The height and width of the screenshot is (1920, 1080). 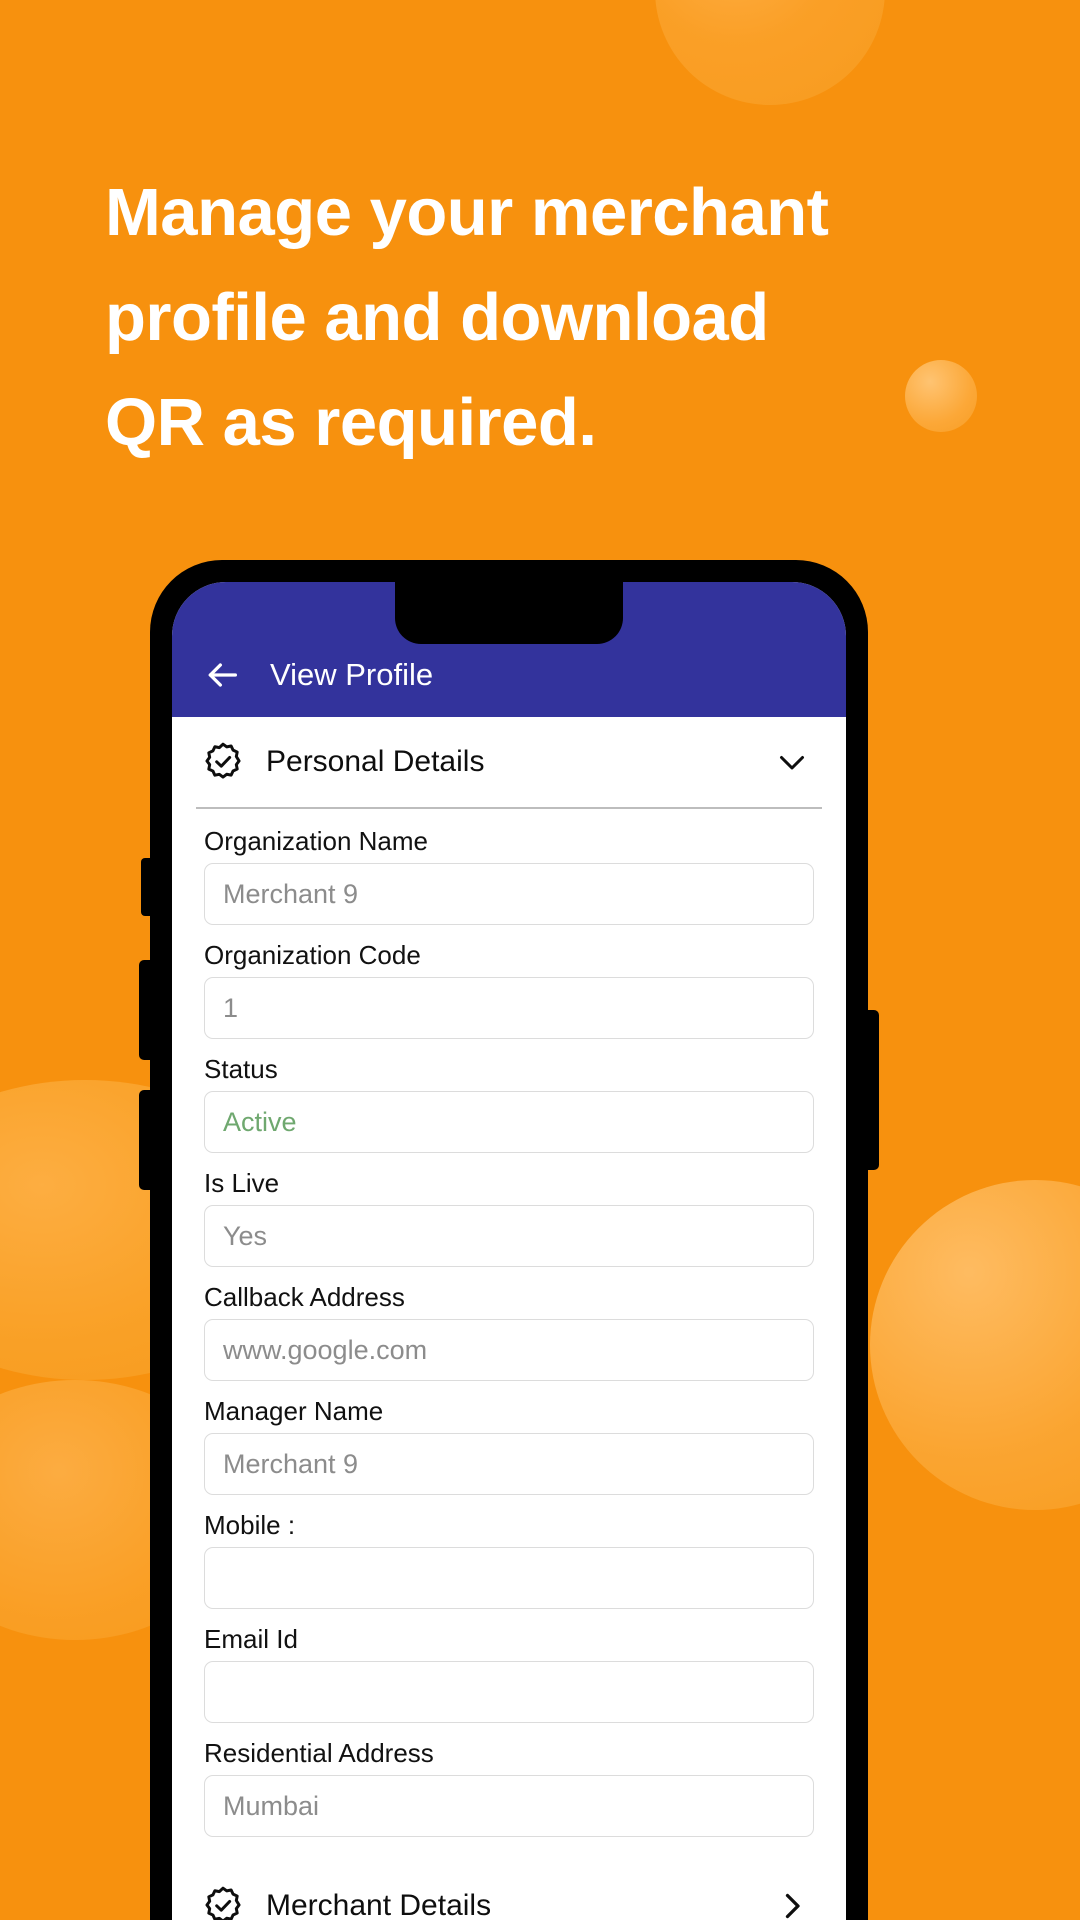 I want to click on field-is-live: Is Live Yes, so click(x=509, y=1214).